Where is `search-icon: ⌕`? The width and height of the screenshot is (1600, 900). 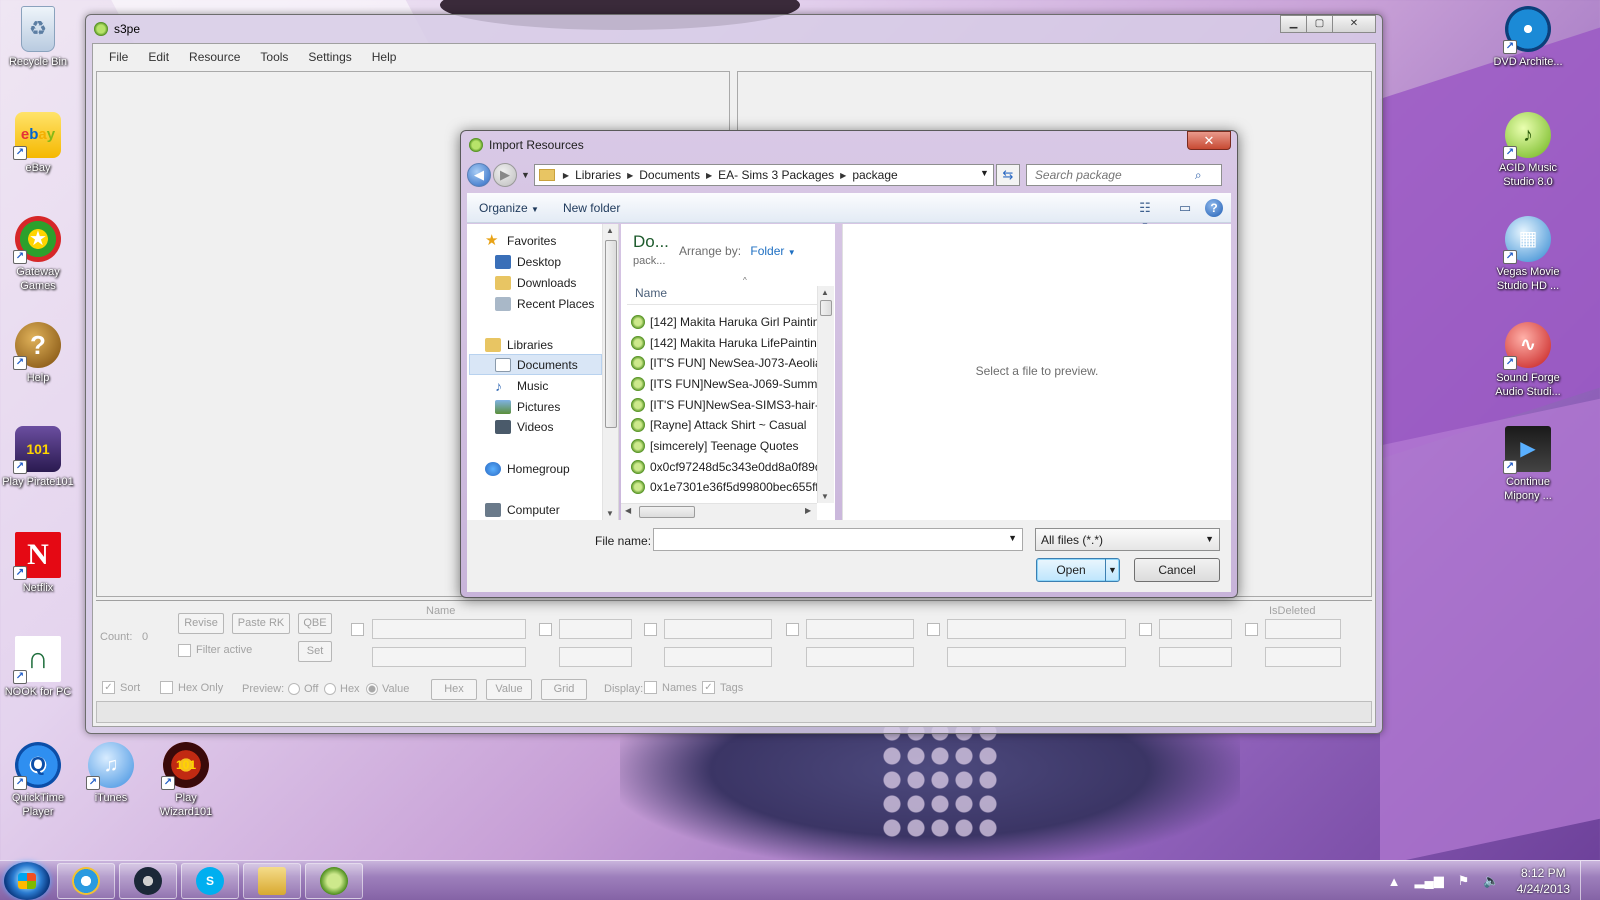
search-icon: ⌕ is located at coordinates (1198, 175).